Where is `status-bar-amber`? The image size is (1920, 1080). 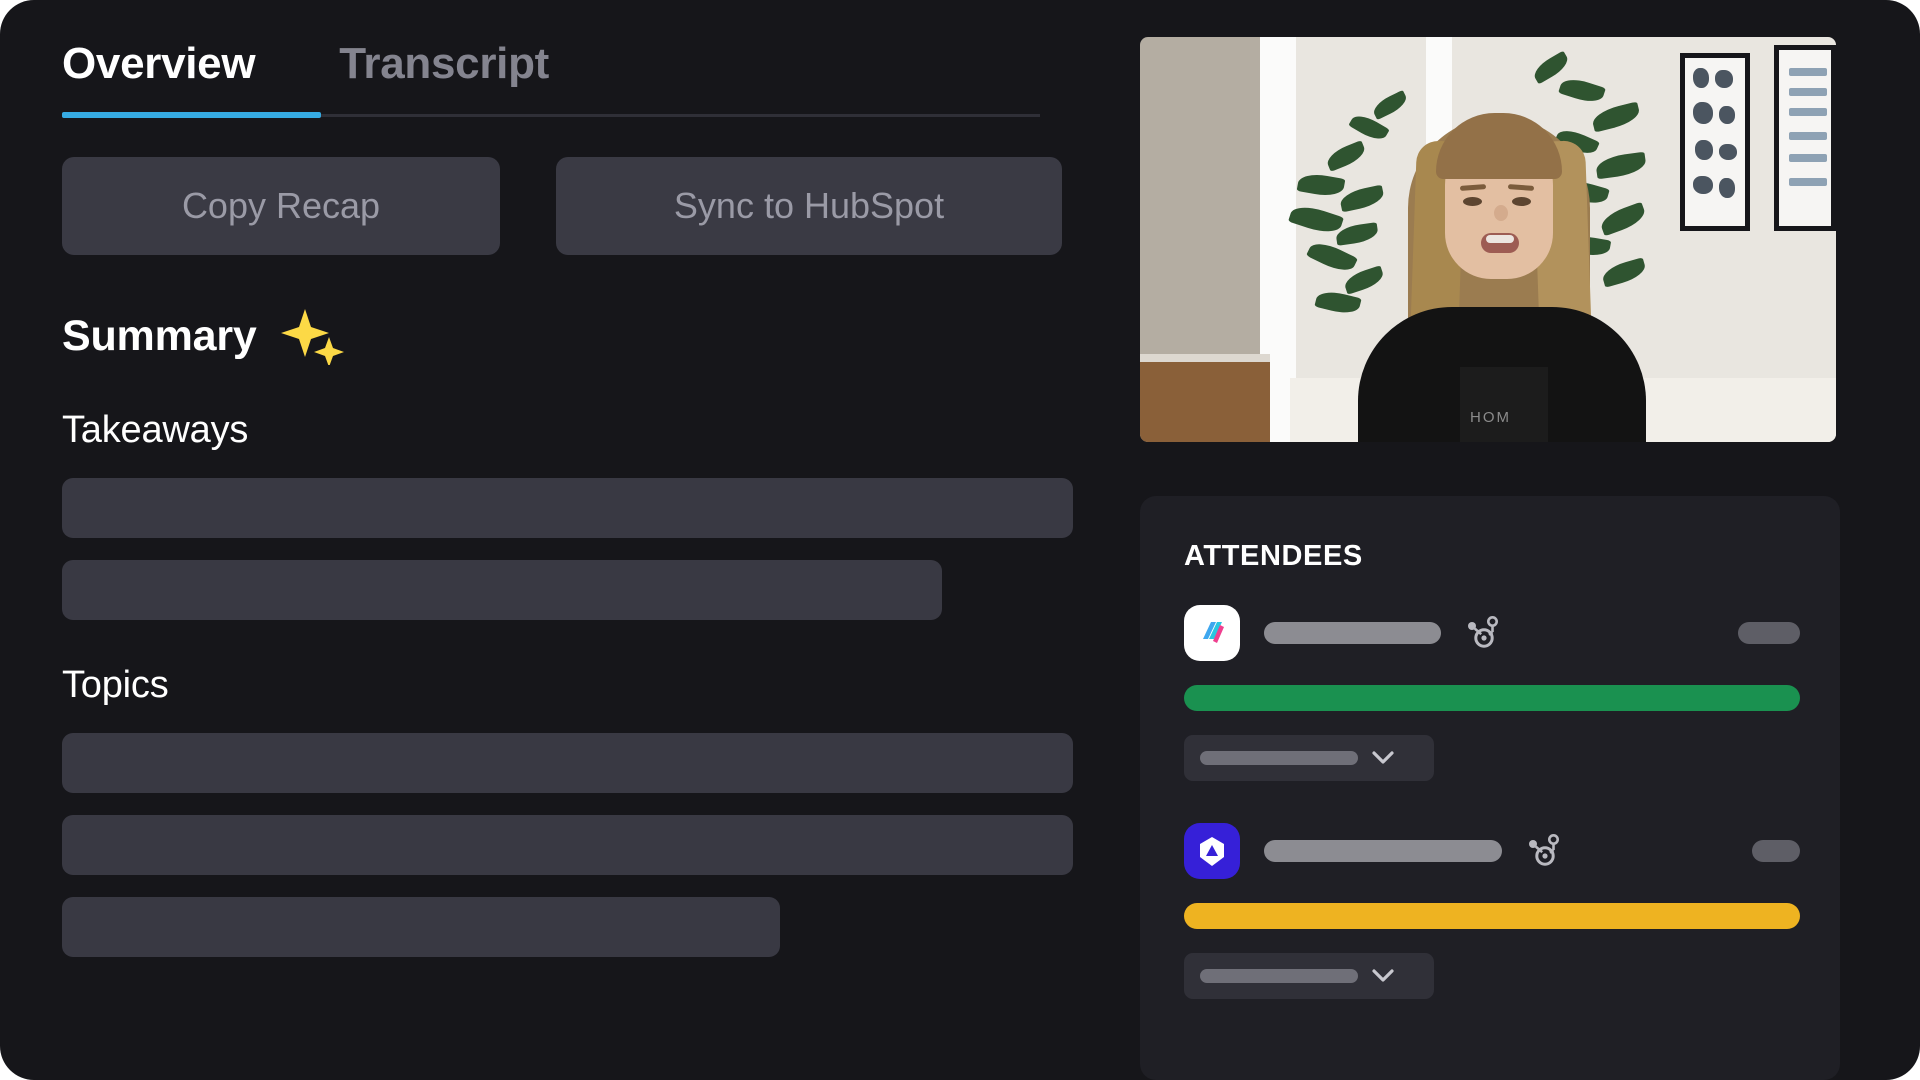
status-bar-amber is located at coordinates (1492, 916).